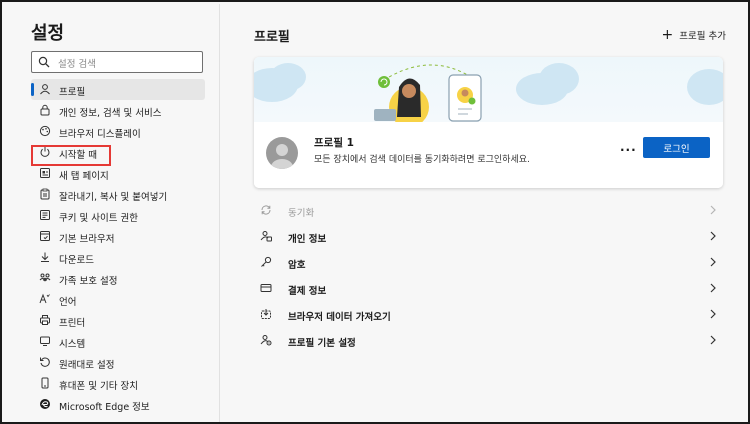  What do you see at coordinates (44, 62) in the screenshot?
I see `search-icon` at bounding box center [44, 62].